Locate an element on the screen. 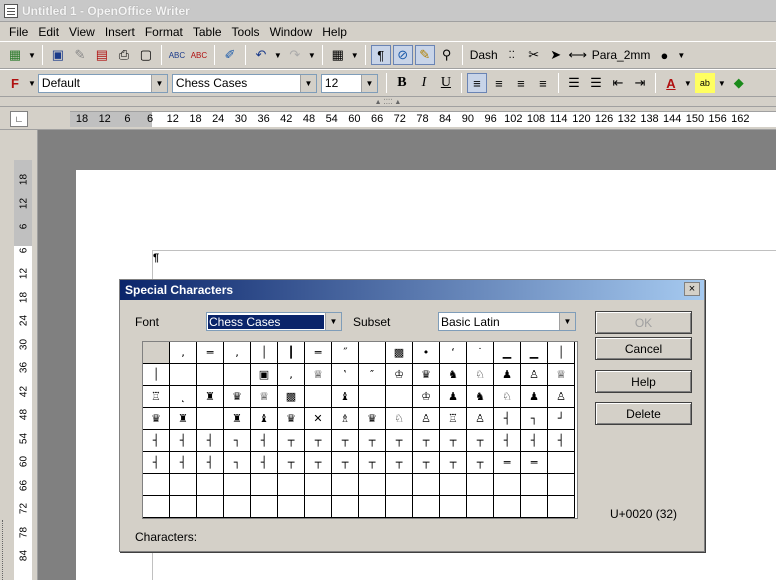  autospellcheck-icon: ABC is located at coordinates (199, 55).